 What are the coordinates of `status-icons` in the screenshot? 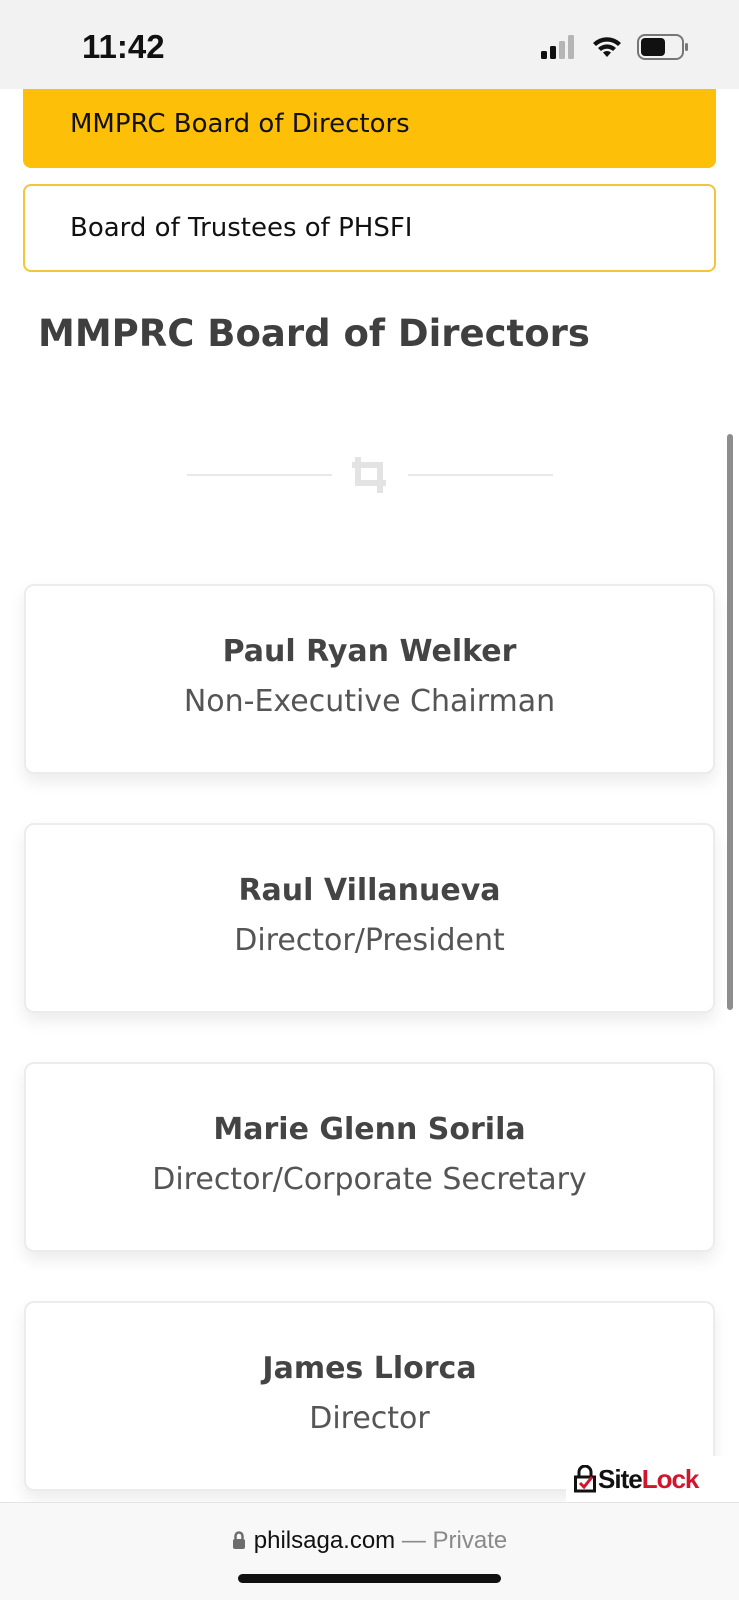 It's located at (615, 47).